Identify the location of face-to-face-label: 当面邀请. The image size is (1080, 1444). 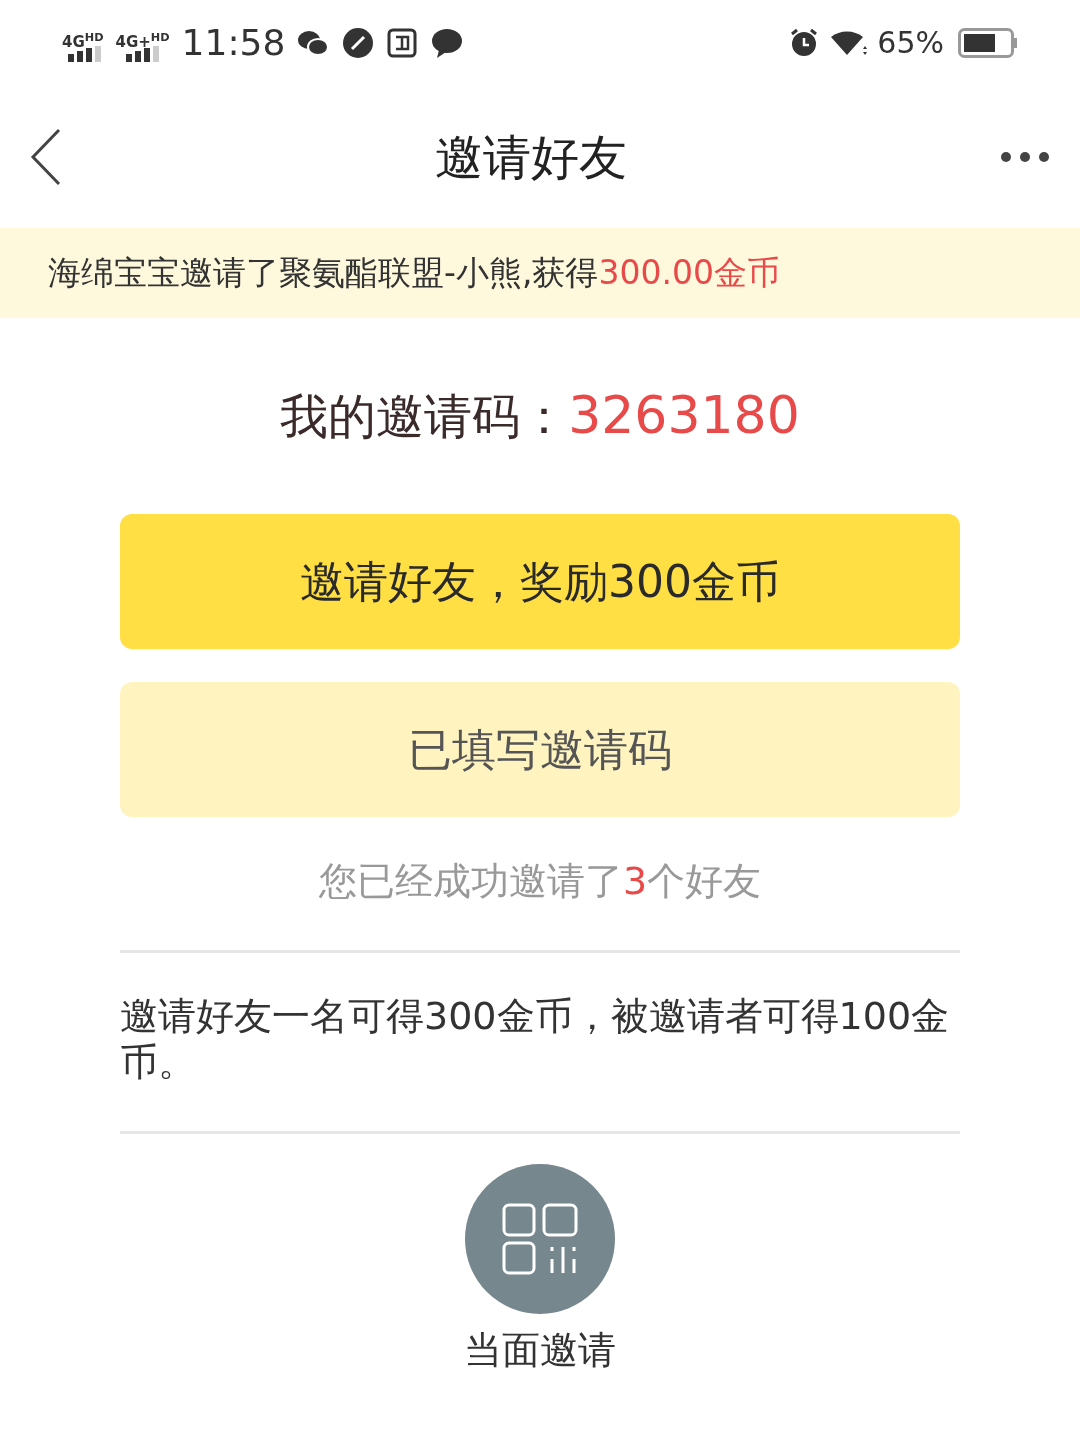
(540, 1350).